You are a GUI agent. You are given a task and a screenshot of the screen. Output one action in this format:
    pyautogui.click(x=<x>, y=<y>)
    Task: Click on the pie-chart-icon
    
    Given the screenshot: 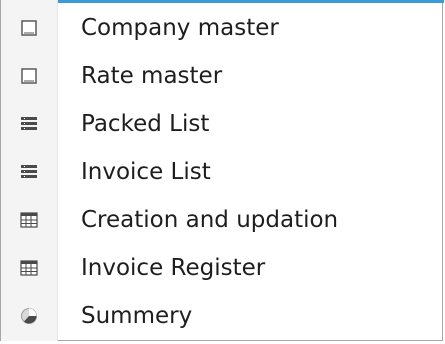 What is the action you would take?
    pyautogui.click(x=29, y=316)
    